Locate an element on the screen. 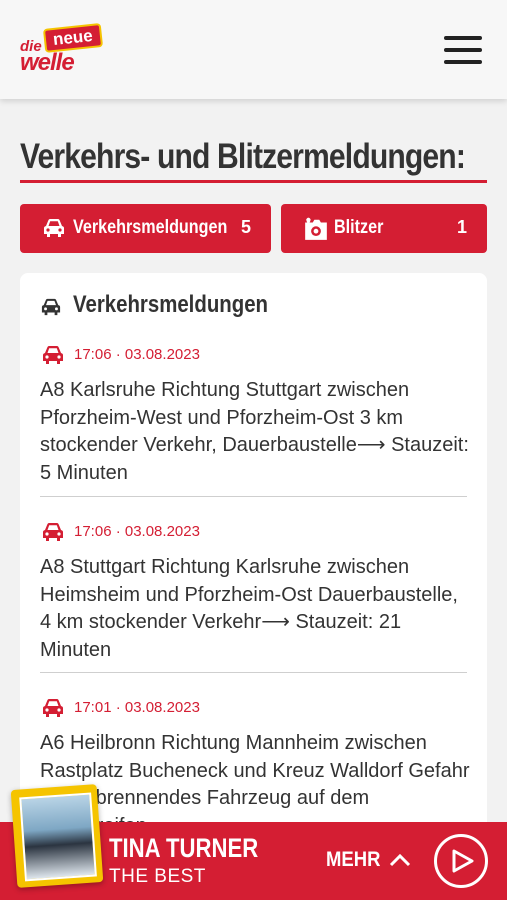 This screenshot has height=900, width=507. tab-blitzer-count: 1 is located at coordinates (461, 227).